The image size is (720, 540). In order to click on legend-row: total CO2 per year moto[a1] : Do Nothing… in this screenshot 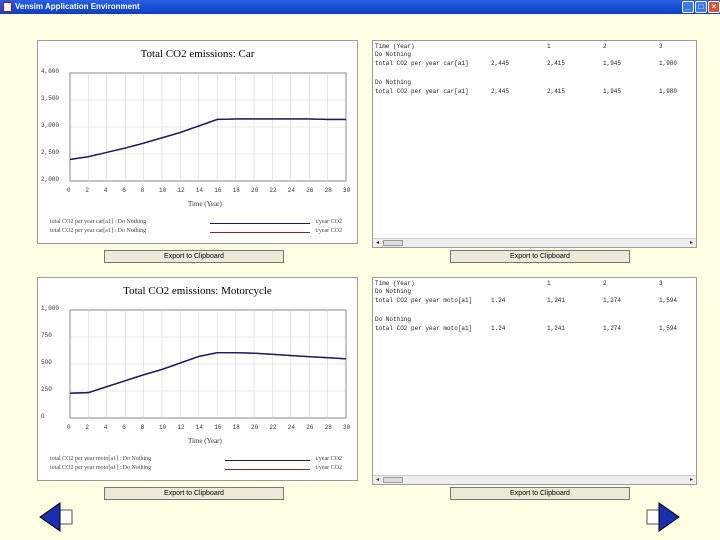, I will do `click(200, 460)`.